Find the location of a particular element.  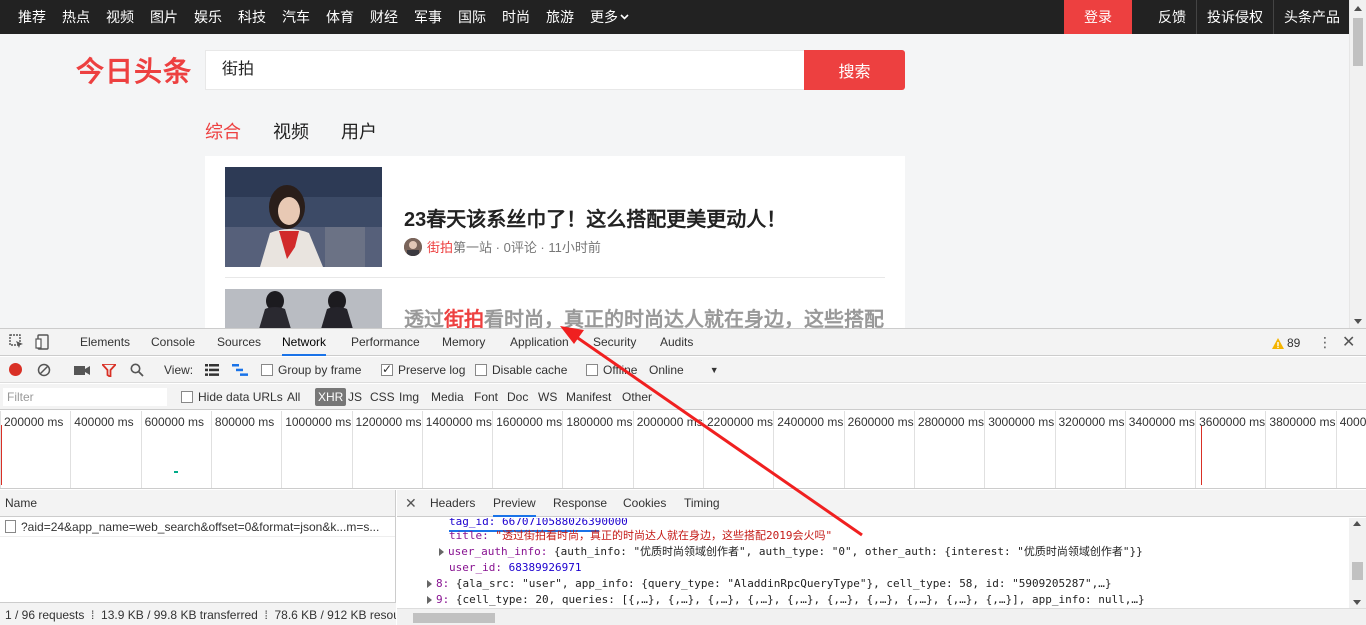

filter-type-img: Img is located at coordinates (409, 397).